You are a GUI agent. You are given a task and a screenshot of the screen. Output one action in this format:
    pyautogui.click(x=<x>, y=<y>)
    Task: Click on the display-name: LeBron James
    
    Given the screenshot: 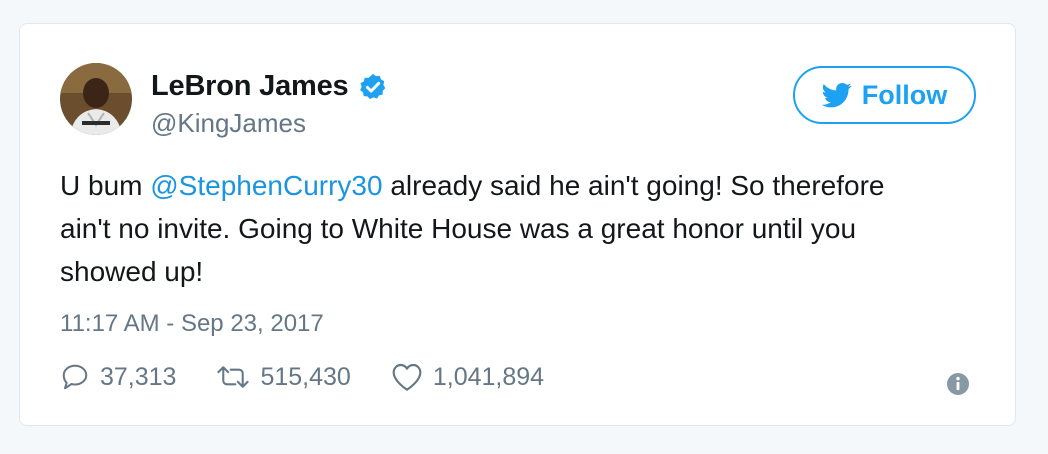 What is the action you would take?
    pyautogui.click(x=250, y=86)
    